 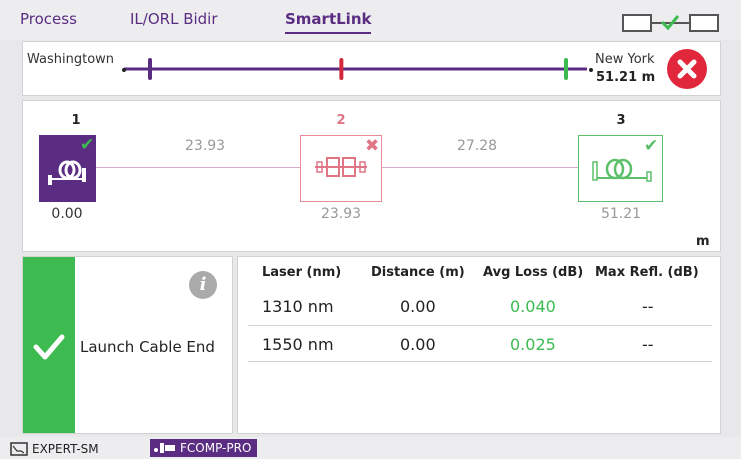 What do you see at coordinates (625, 59) in the screenshot?
I see `route-destination-label: New York` at bounding box center [625, 59].